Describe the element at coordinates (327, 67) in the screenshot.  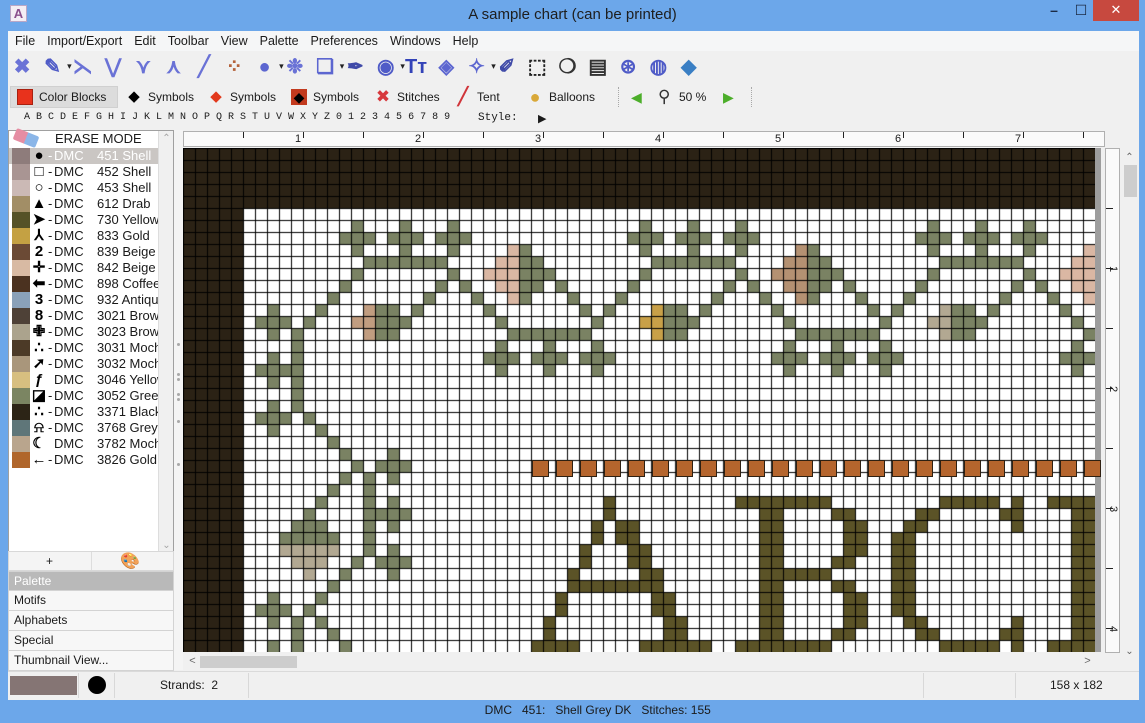
I see `shapes-tool-button: ❏ ▾` at that location.